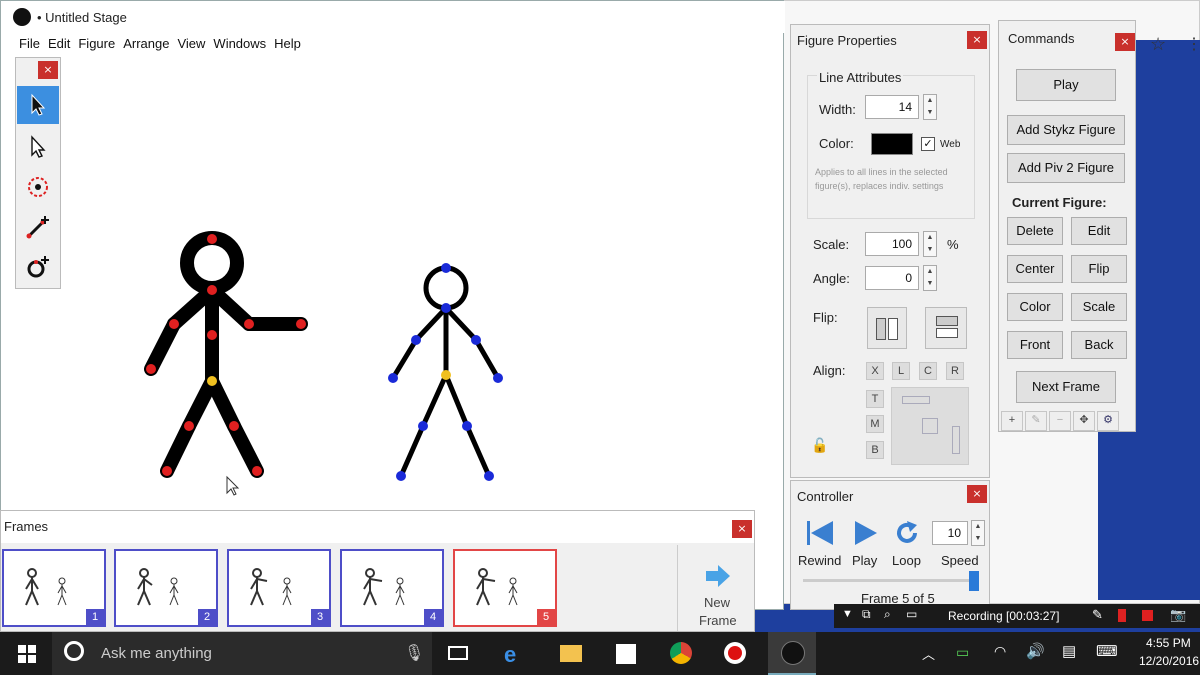 Image resolution: width=1200 pixels, height=675 pixels. Describe the element at coordinates (279, 588) in the screenshot. I see `frame-thumbnail-3: 3` at that location.